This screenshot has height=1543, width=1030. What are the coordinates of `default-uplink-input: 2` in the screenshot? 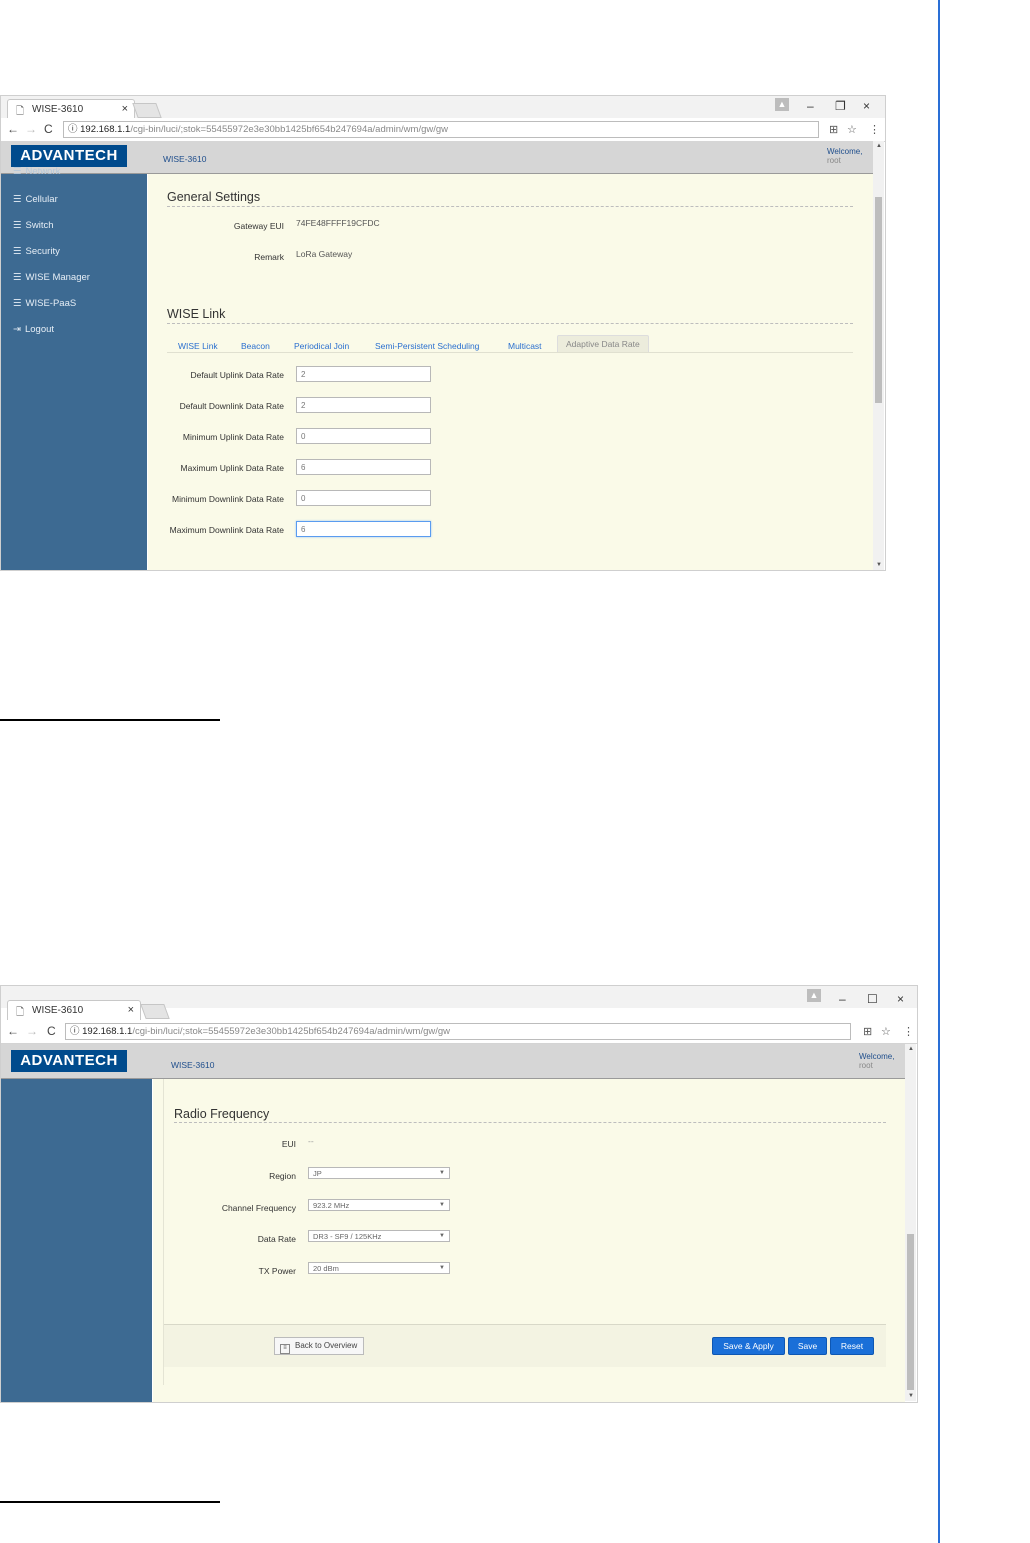 It's located at (363, 374).